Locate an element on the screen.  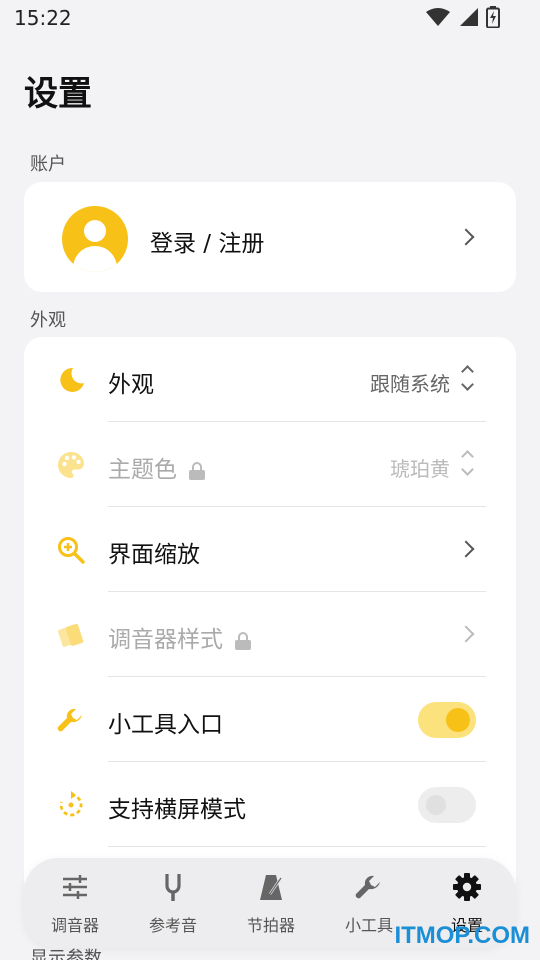
nav-item-tuner: 调音器 is located at coordinates (75, 903).